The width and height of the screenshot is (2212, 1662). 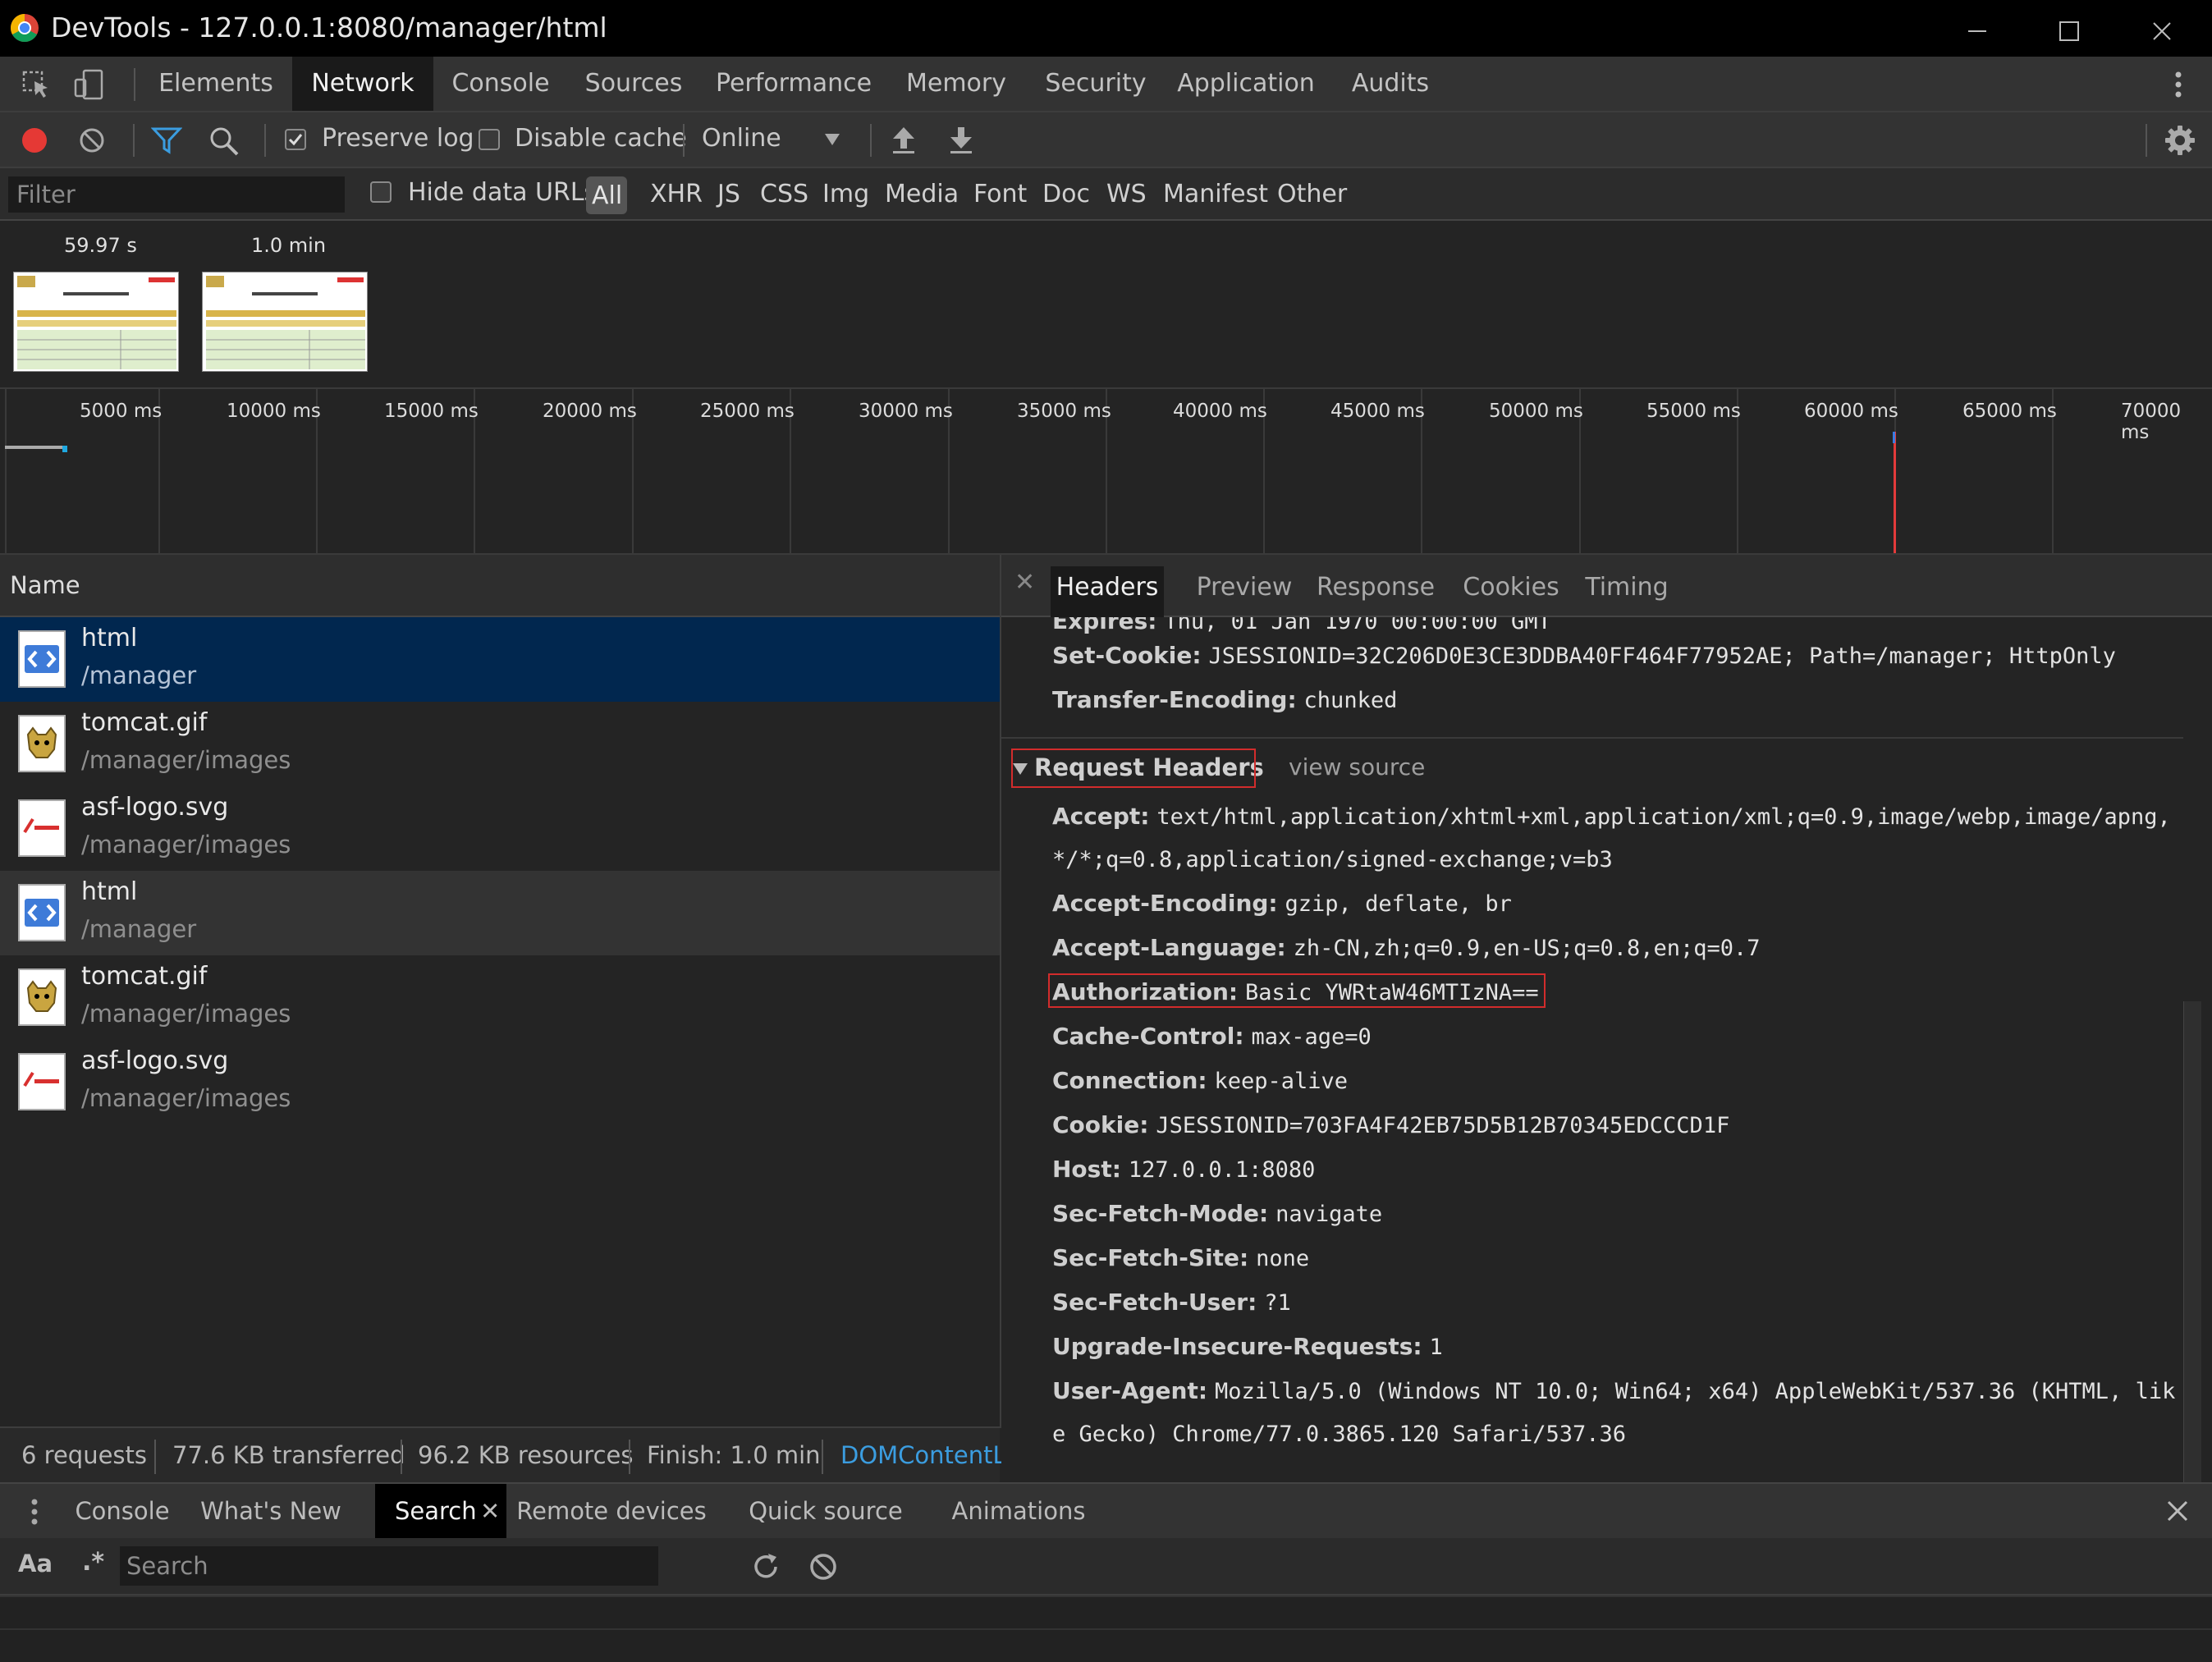 I want to click on header-value: 1, so click(x=1436, y=1347).